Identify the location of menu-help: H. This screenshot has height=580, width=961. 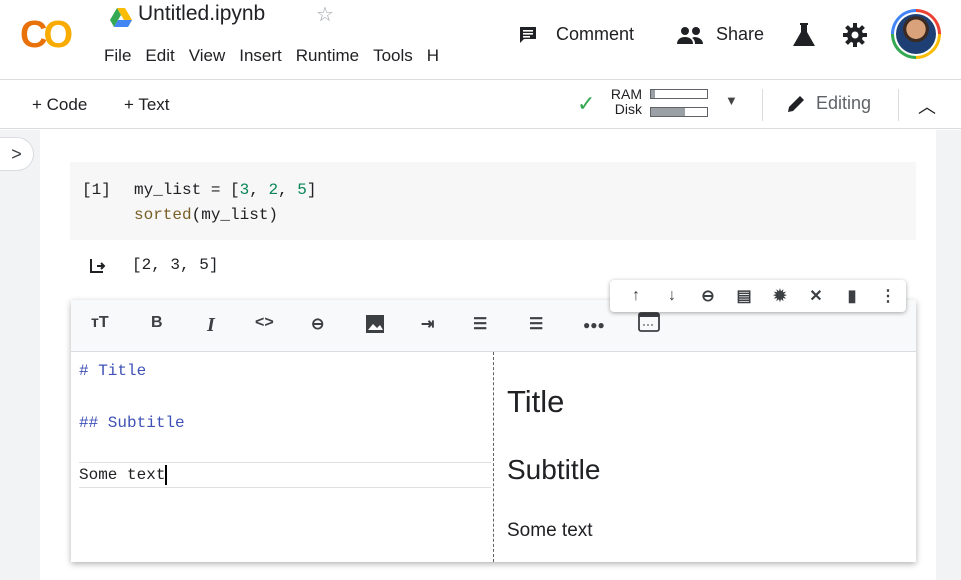
(433, 56).